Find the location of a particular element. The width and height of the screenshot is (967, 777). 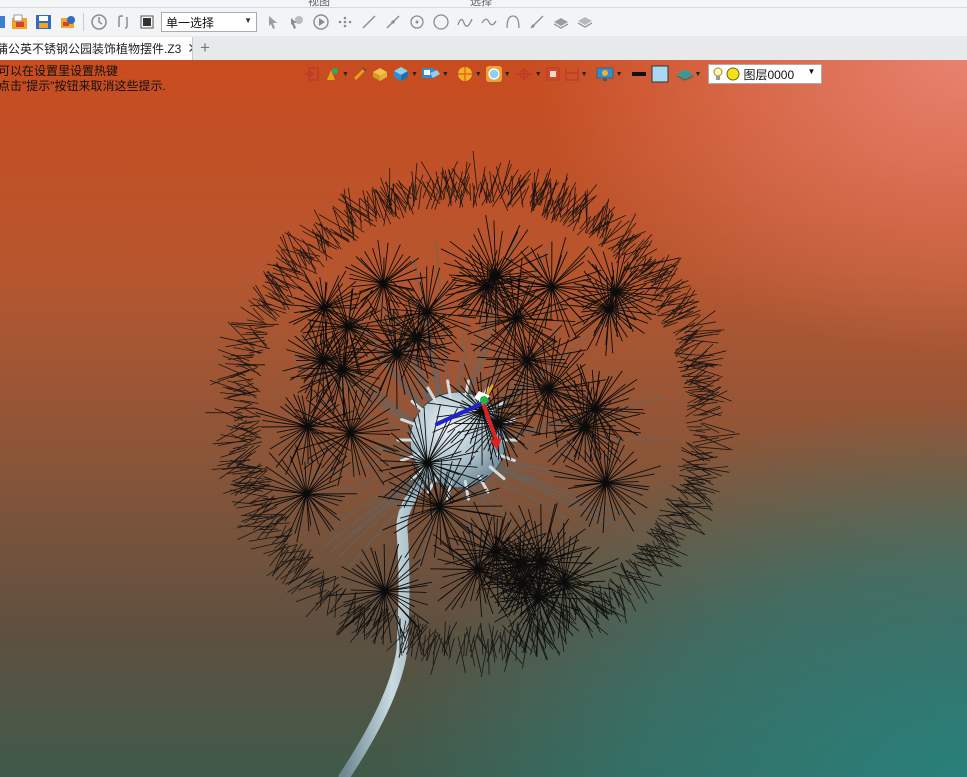

line-point-icon is located at coordinates (393, 22).